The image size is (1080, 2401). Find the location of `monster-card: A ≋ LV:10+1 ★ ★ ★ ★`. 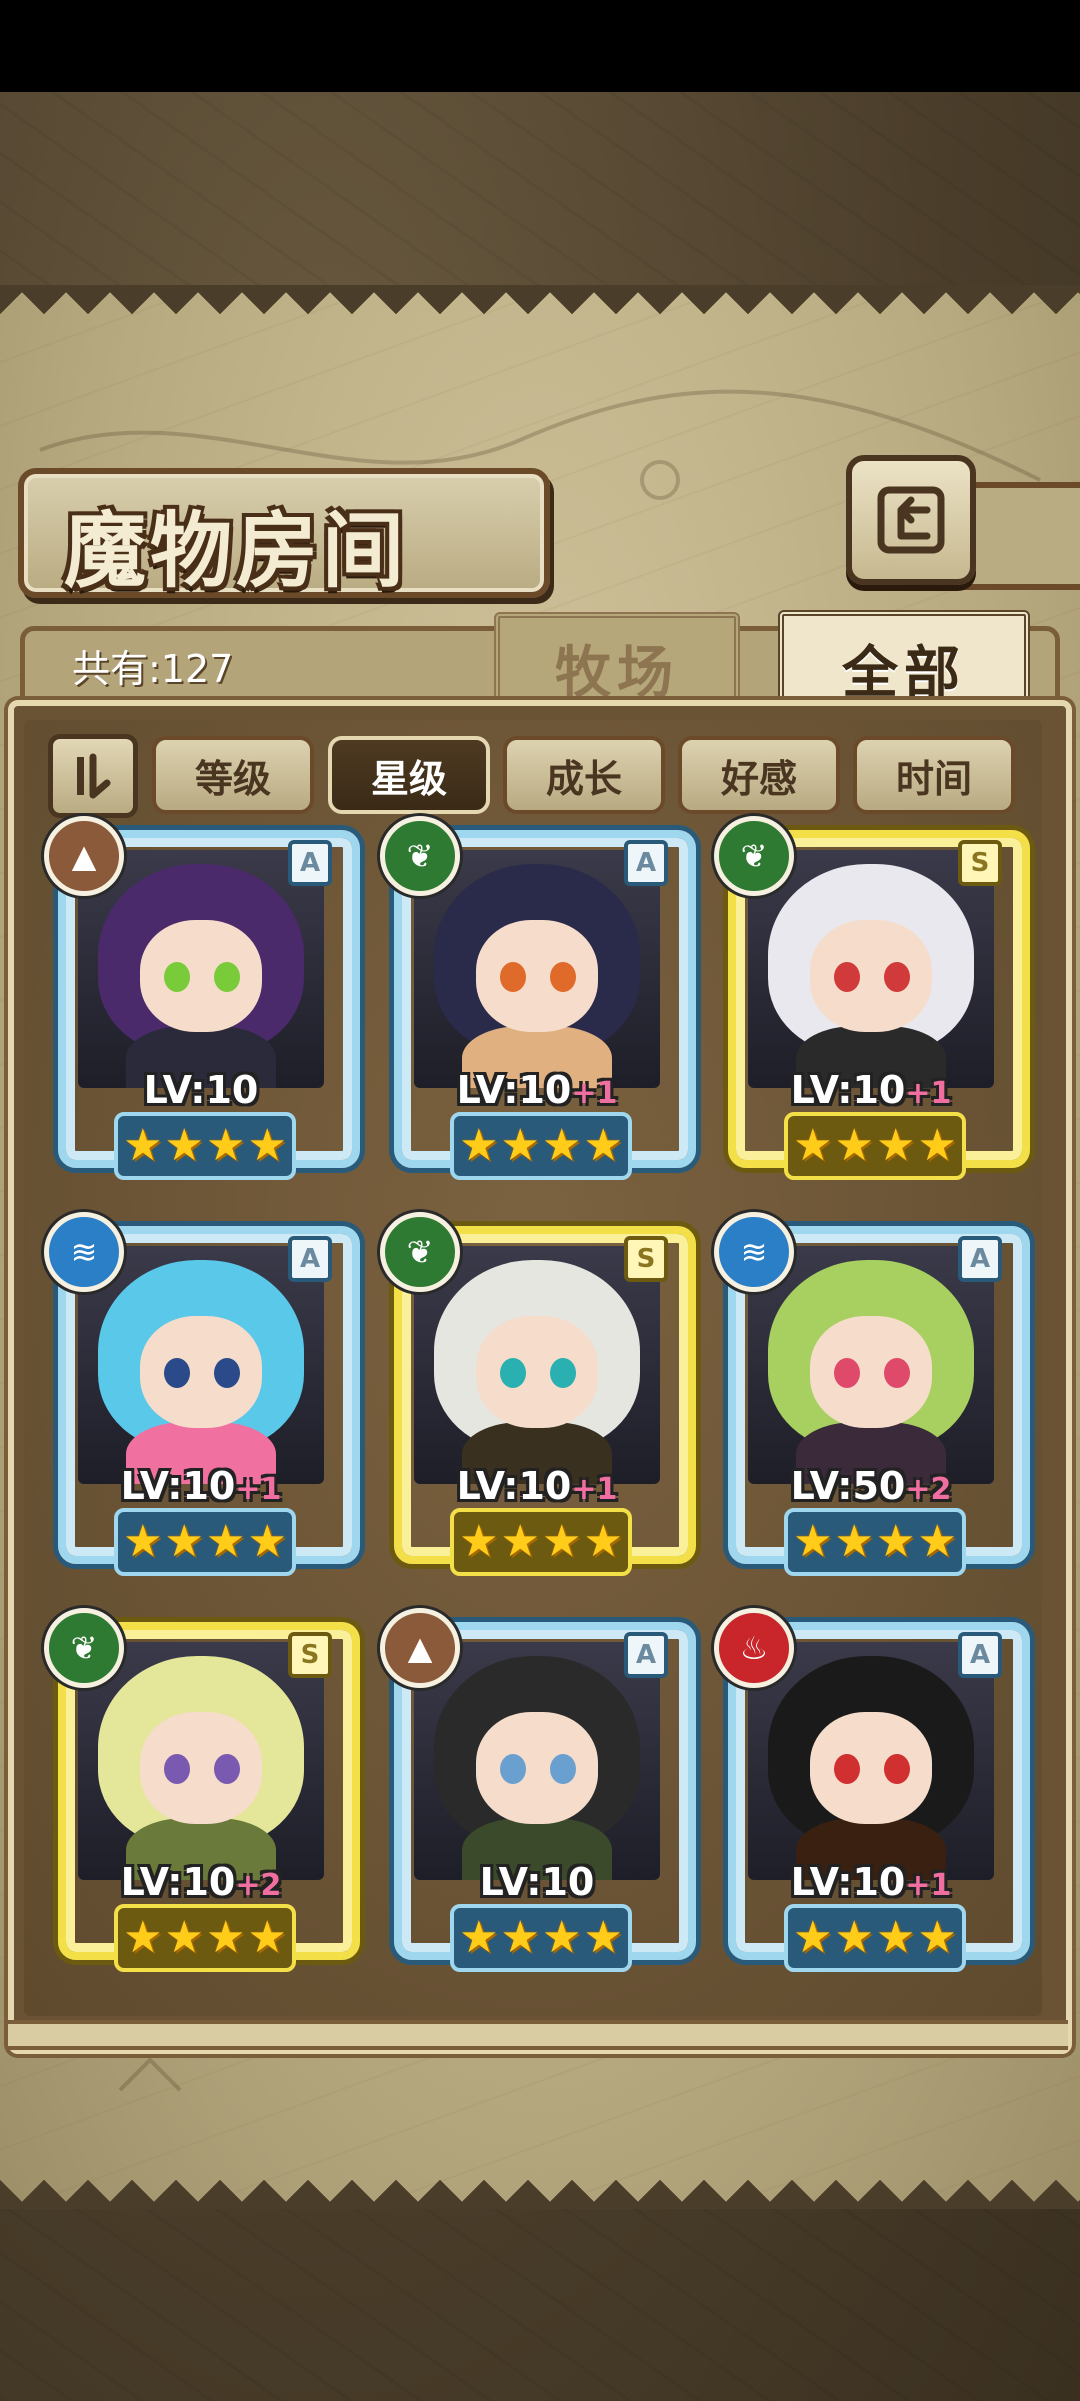

monster-card: A ≋ LV:10+1 ★ ★ ★ ★ is located at coordinates (202, 1395).